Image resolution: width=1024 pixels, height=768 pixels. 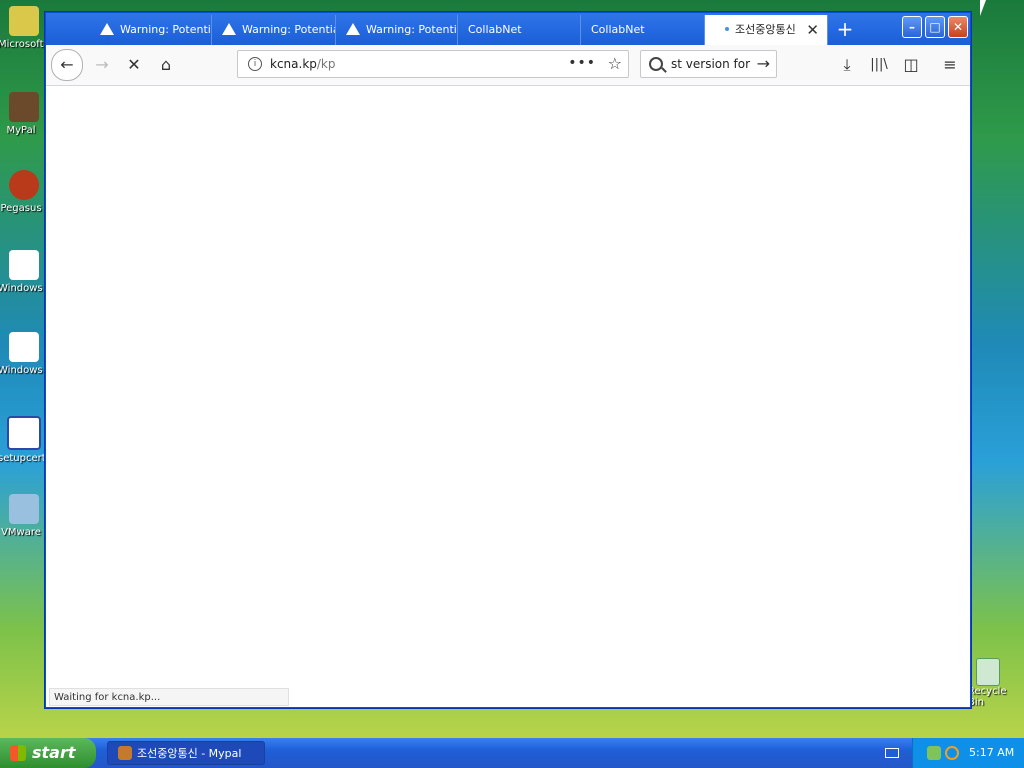 I want to click on pegasus-desktop-icon: Pegasus, so click(x=24, y=192).